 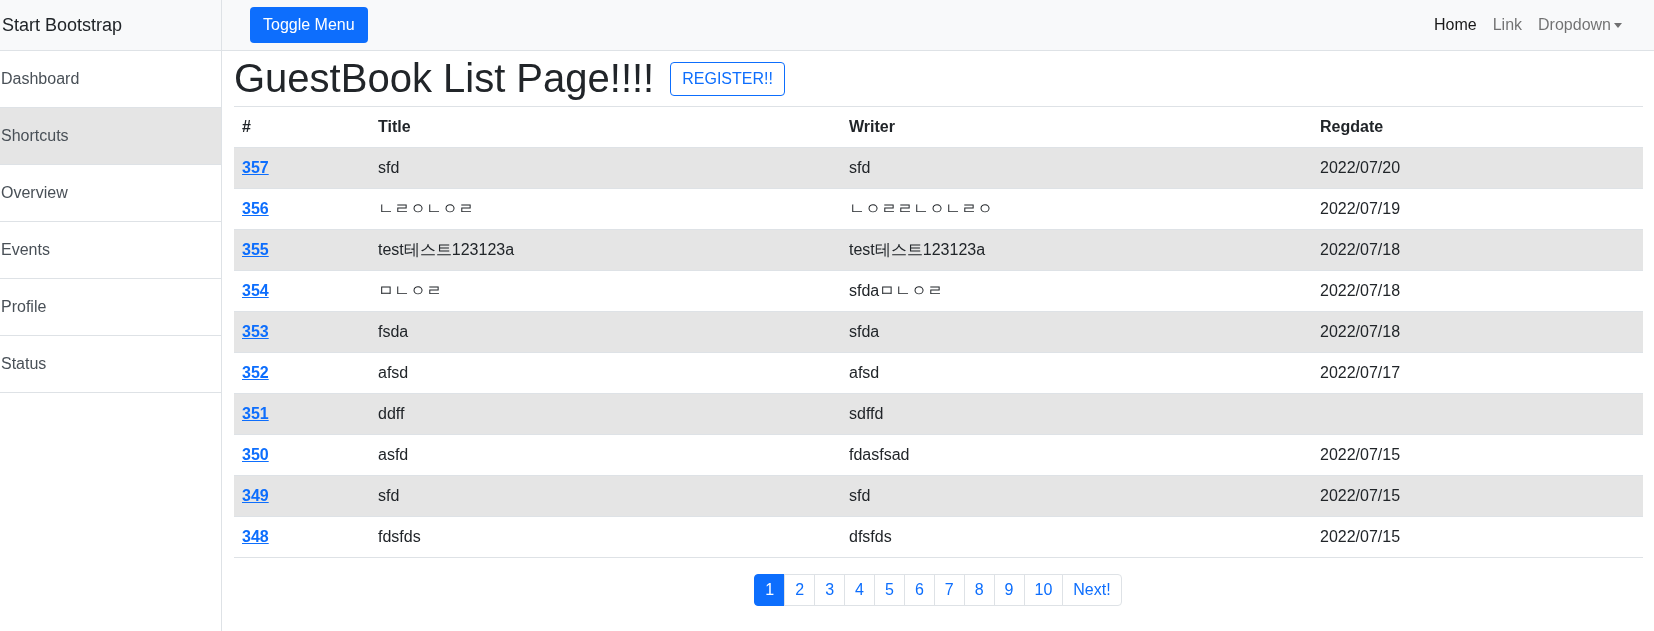 What do you see at coordinates (866, 413) in the screenshot?
I see `table-cell: sdffd` at bounding box center [866, 413].